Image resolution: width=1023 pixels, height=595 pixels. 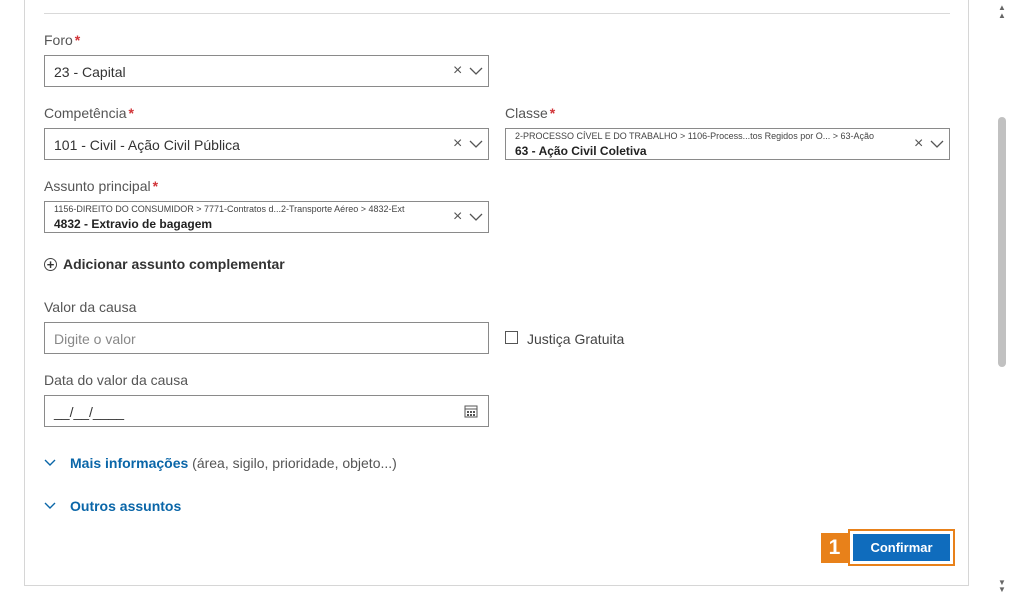 I want to click on data-valor-input: __/__/____, so click(x=266, y=411).